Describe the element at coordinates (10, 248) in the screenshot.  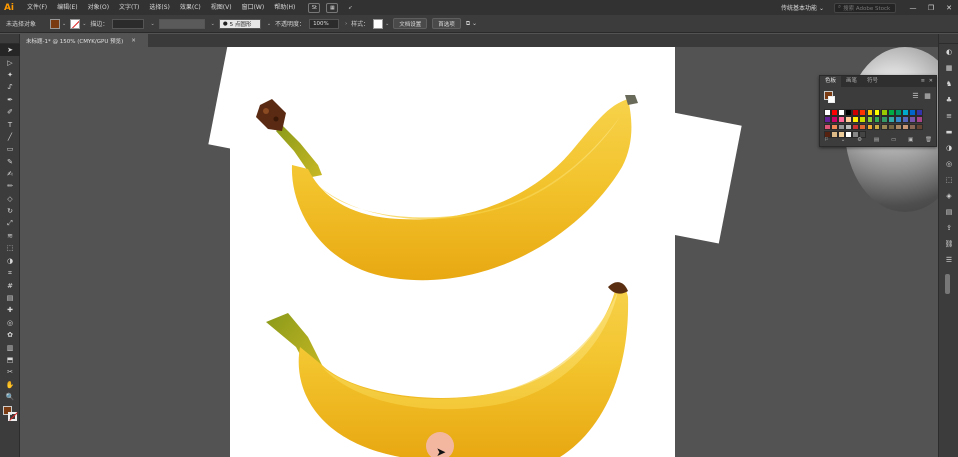
I see `free-transform-tool-icon: ⬚` at that location.